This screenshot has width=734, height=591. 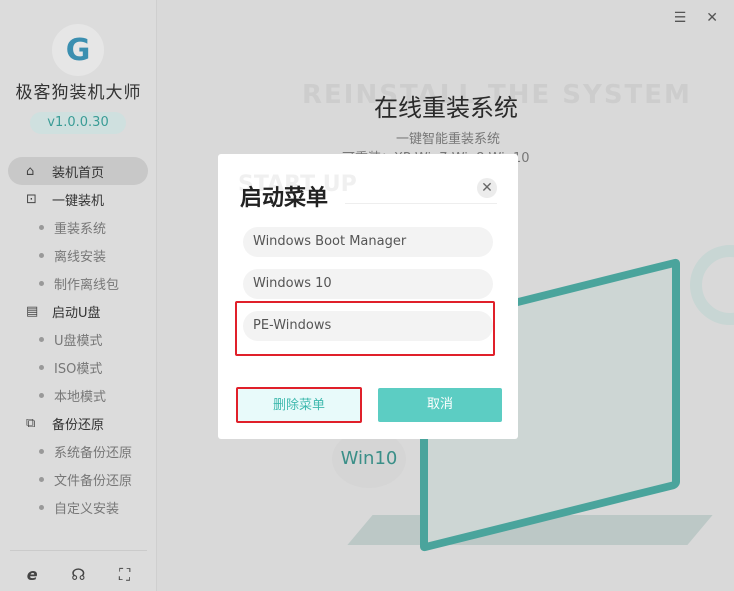 I want to click on sidebar-item-one-click: ⊡ 一键装机, so click(x=78, y=199).